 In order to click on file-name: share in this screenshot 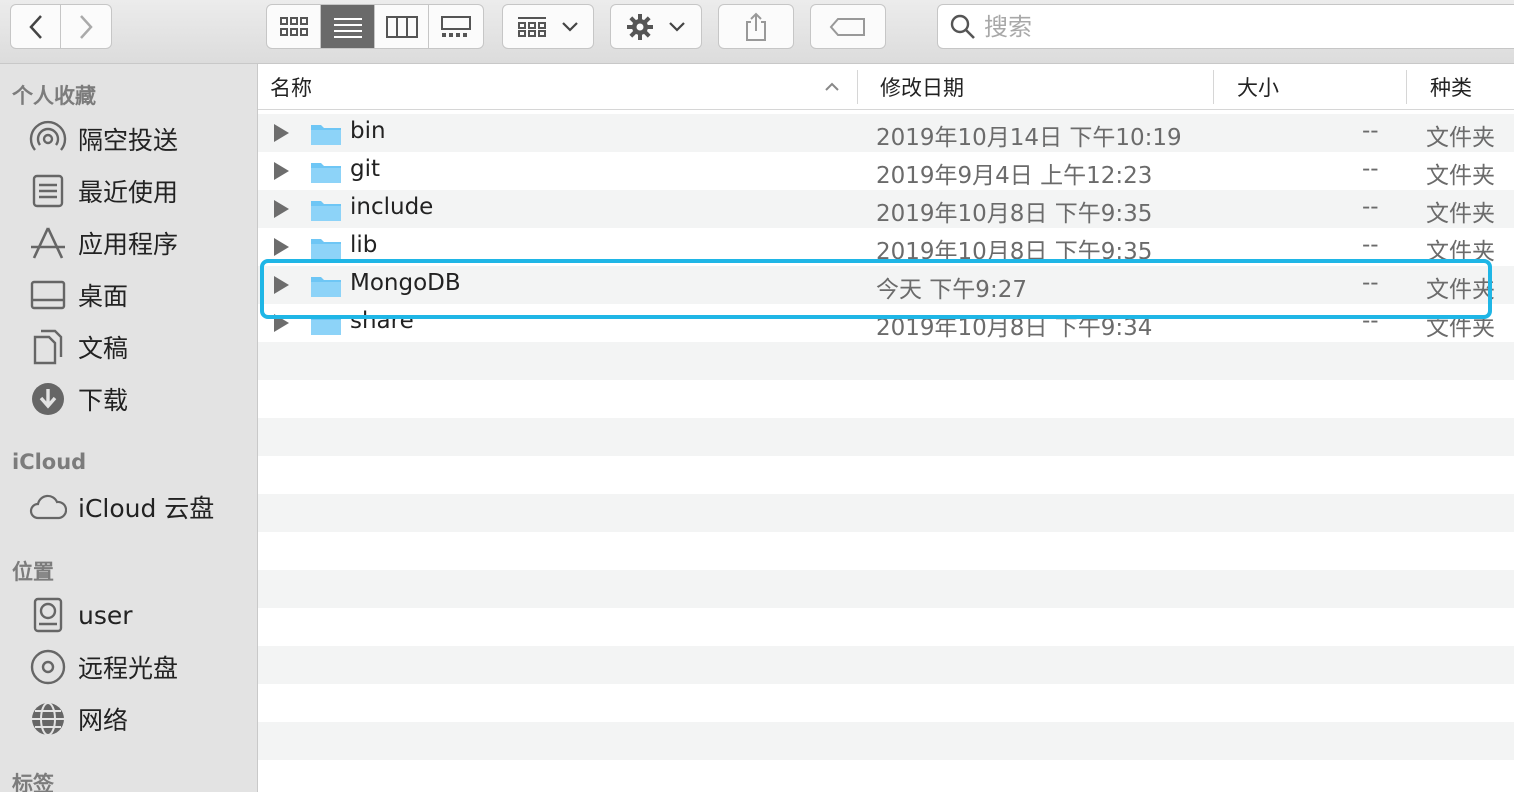, I will do `click(382, 321)`.